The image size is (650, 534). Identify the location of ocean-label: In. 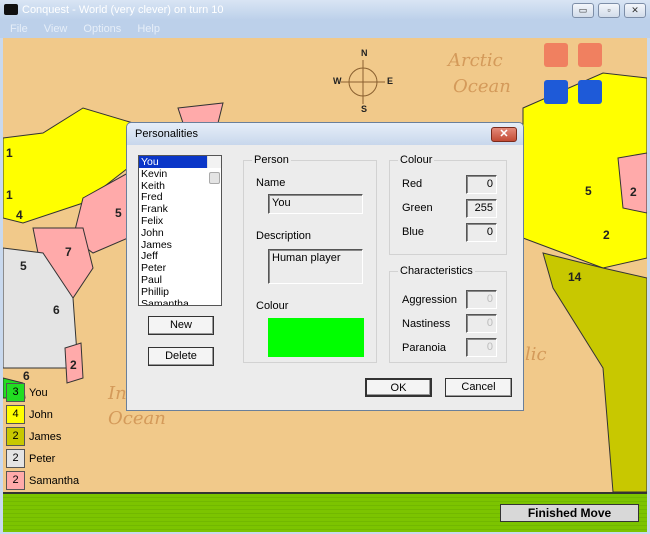
(117, 393).